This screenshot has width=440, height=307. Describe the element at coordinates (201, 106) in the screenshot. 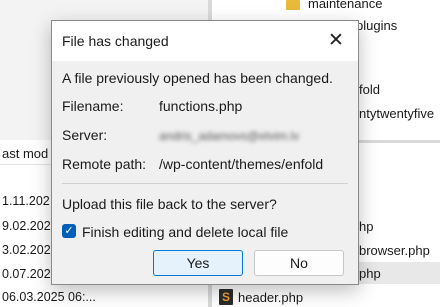

I see `filename-value: functions.php` at that location.